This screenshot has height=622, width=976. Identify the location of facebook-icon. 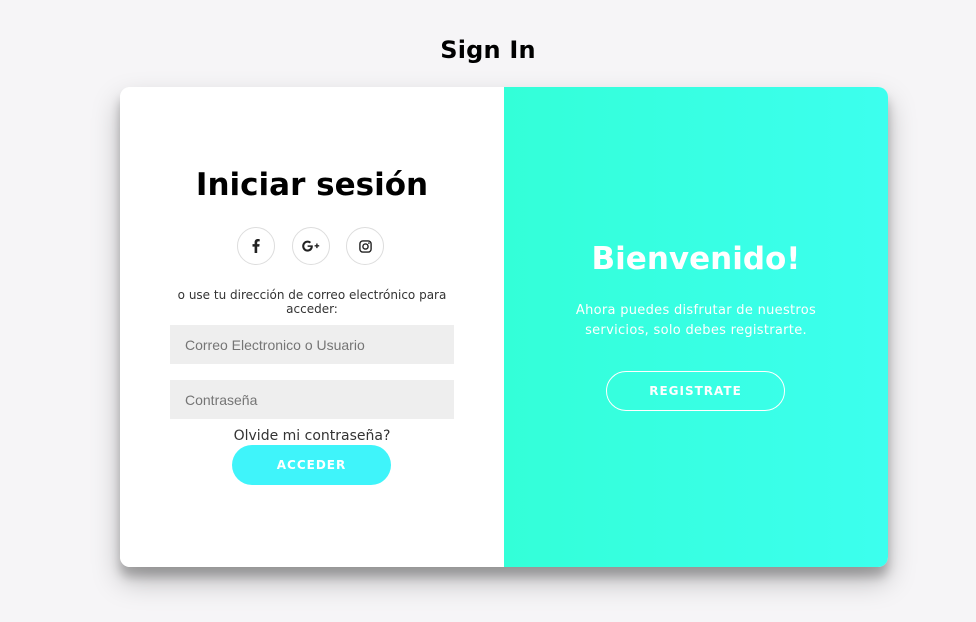
(256, 246).